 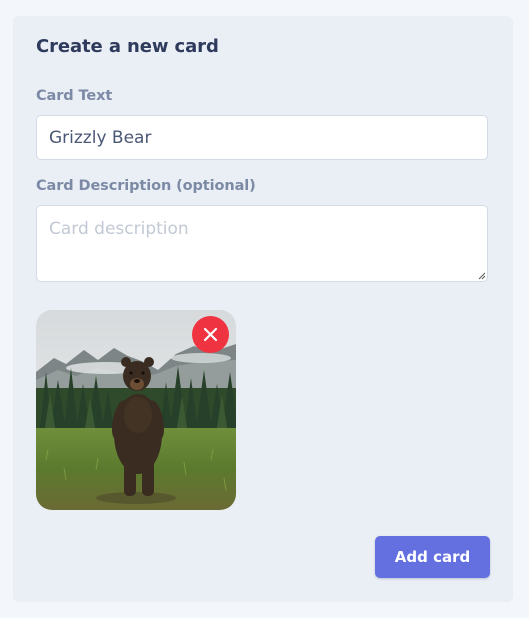 What do you see at coordinates (127, 46) in the screenshot?
I see `form-title: Create a new card` at bounding box center [127, 46].